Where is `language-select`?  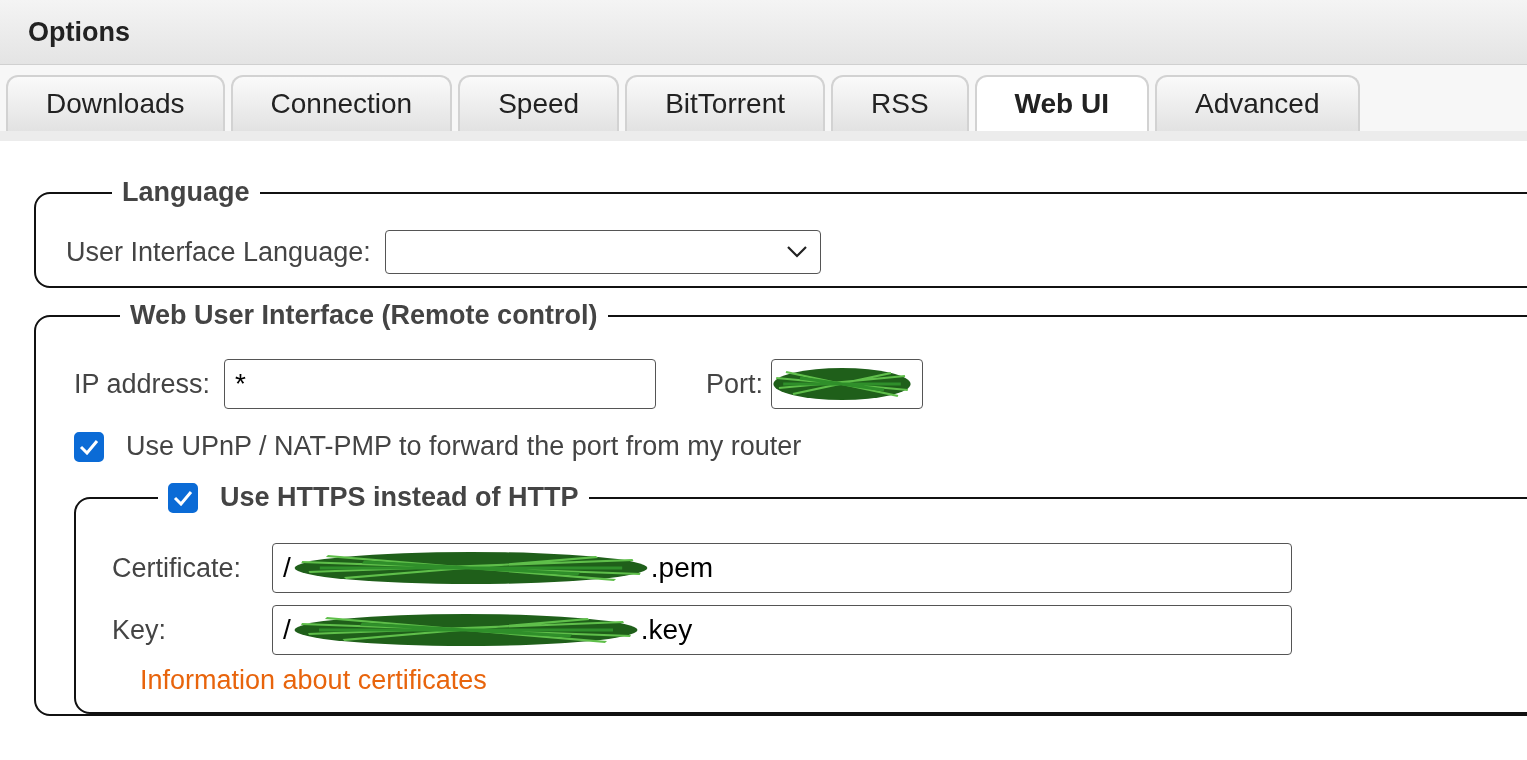 language-select is located at coordinates (602, 252).